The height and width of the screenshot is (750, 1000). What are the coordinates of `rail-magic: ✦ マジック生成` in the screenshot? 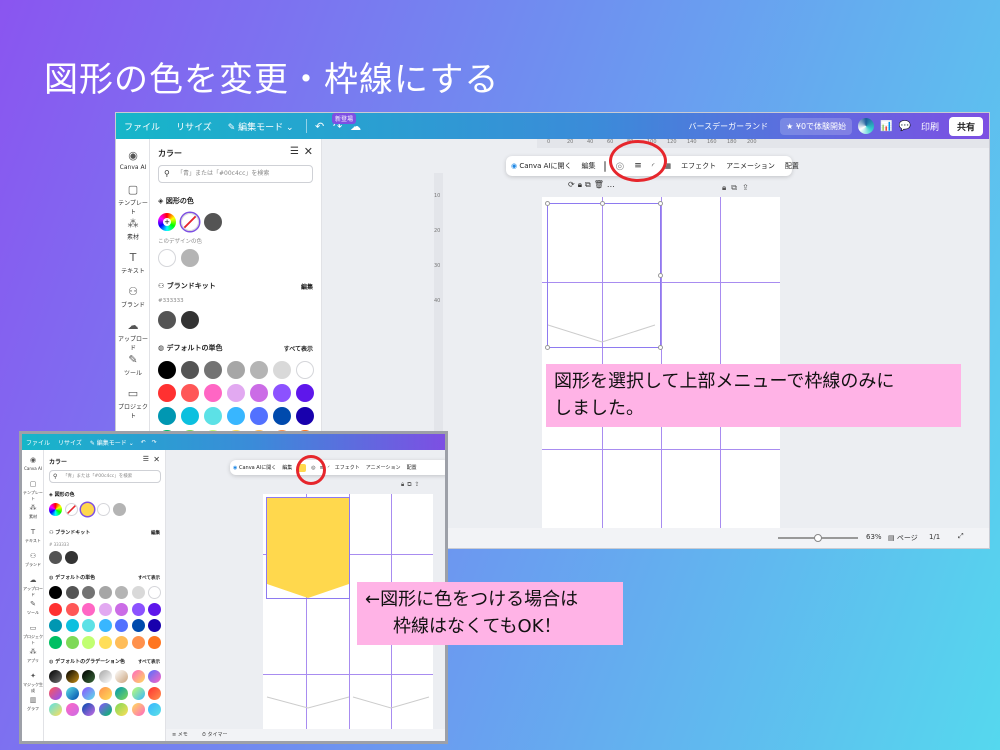 It's located at (33, 683).